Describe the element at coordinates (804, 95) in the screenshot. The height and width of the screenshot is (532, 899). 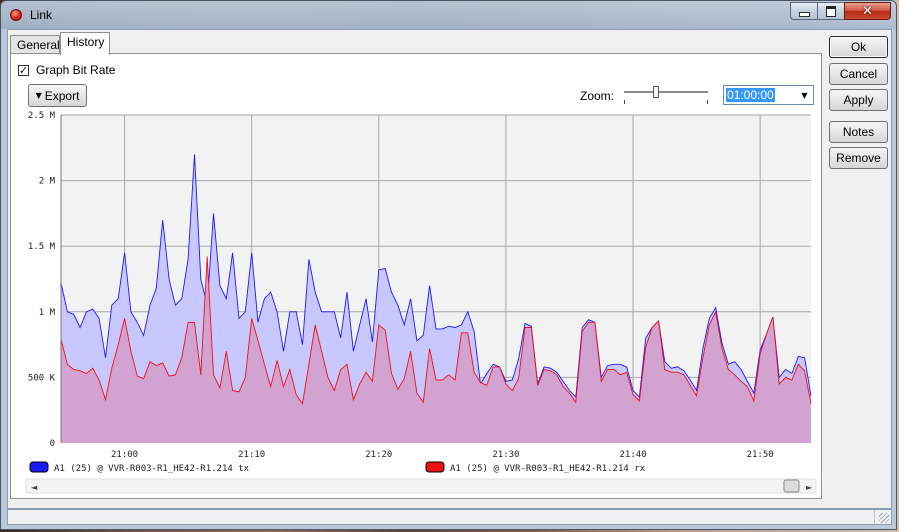
I see `chevron-down-icon: ▼` at that location.